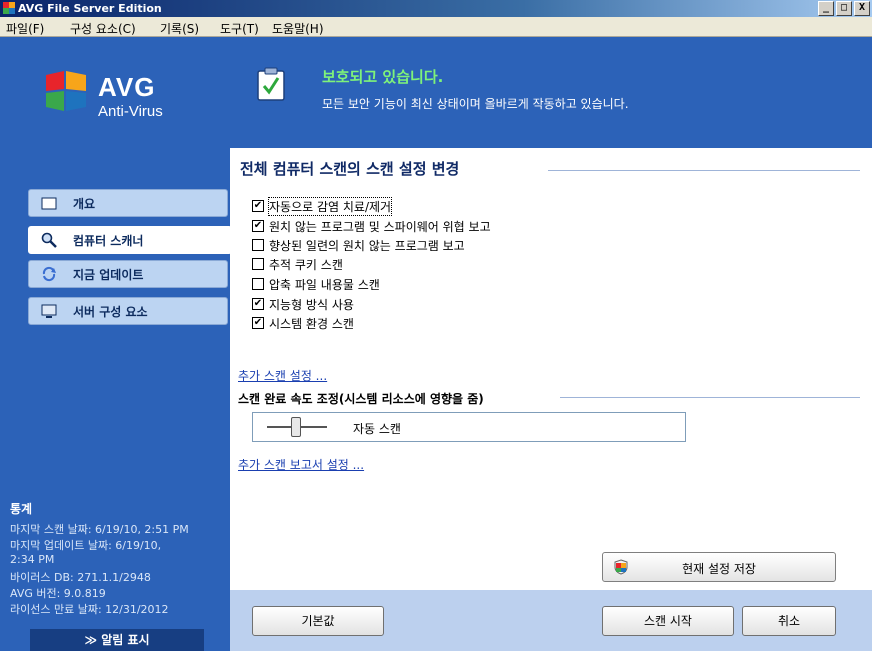 This screenshot has width=872, height=651. I want to click on avg-logo: AVG Anti-Virus, so click(119, 104).